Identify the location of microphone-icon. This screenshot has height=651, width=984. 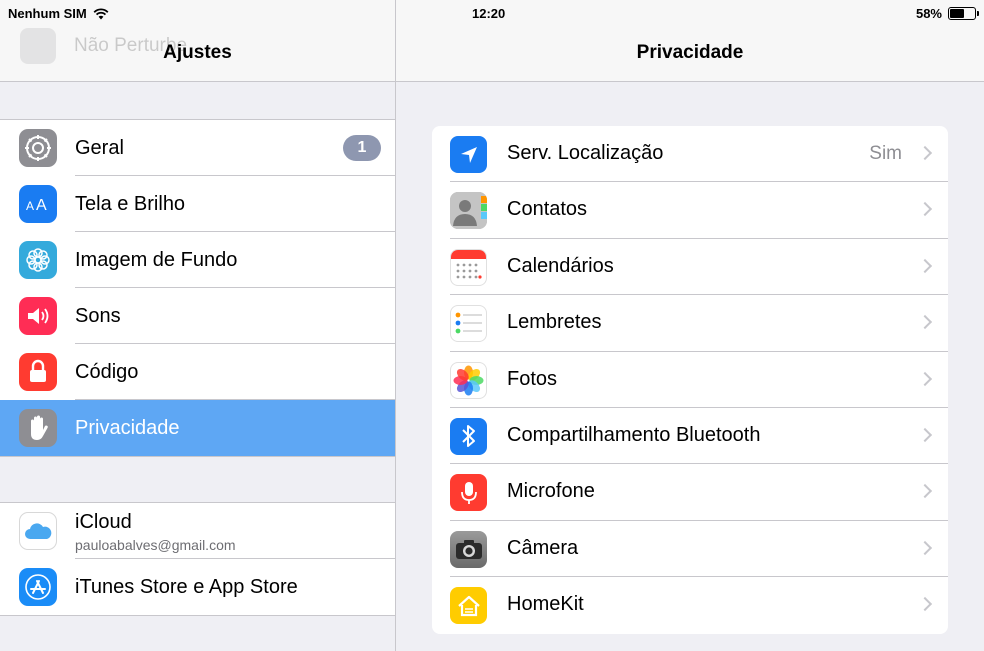
(468, 493).